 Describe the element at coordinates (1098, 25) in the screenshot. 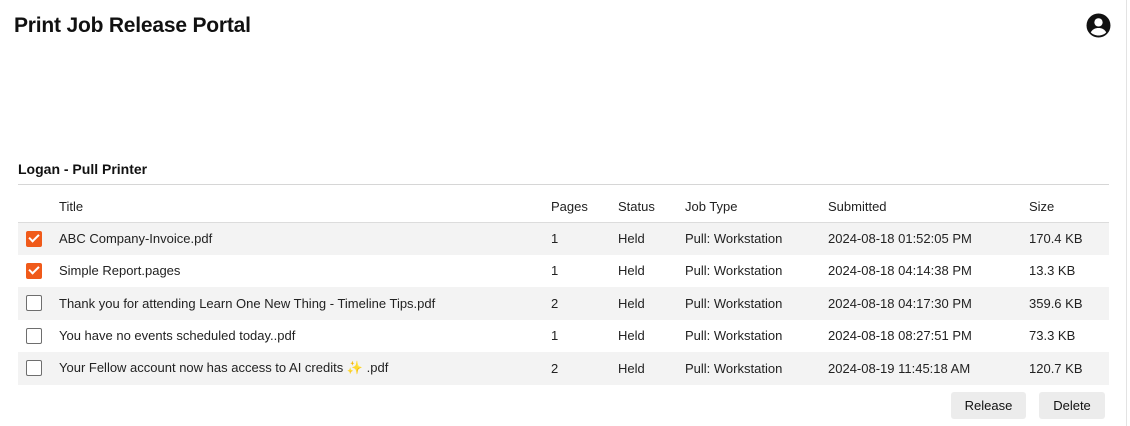

I see `account-circle-icon` at that location.